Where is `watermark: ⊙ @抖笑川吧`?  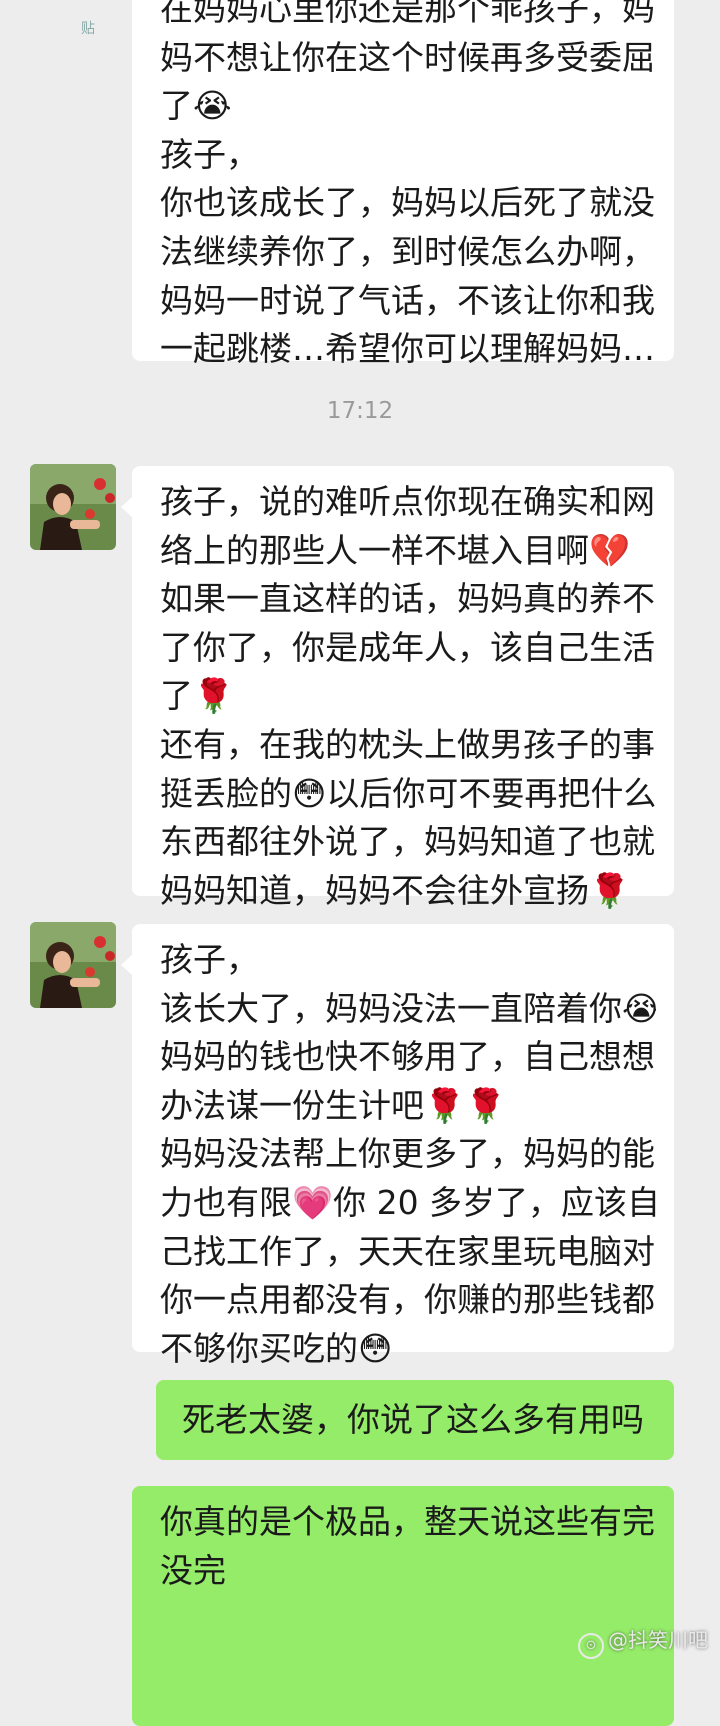 watermark: ⊙ @抖笑川吧 is located at coordinates (643, 1641).